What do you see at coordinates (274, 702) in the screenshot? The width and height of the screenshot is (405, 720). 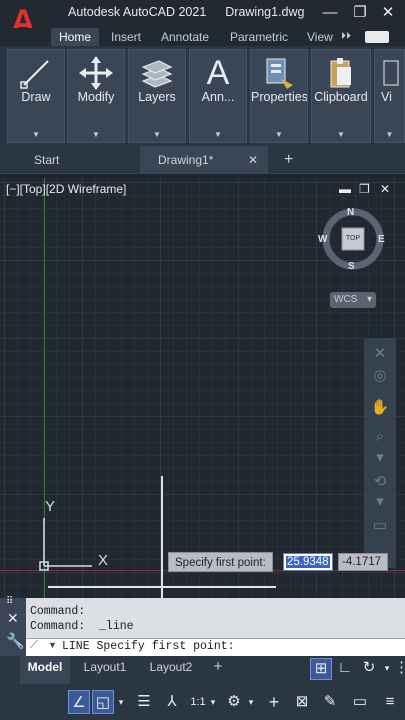 I see `annotation-monitor-plus-icon: +` at bounding box center [274, 702].